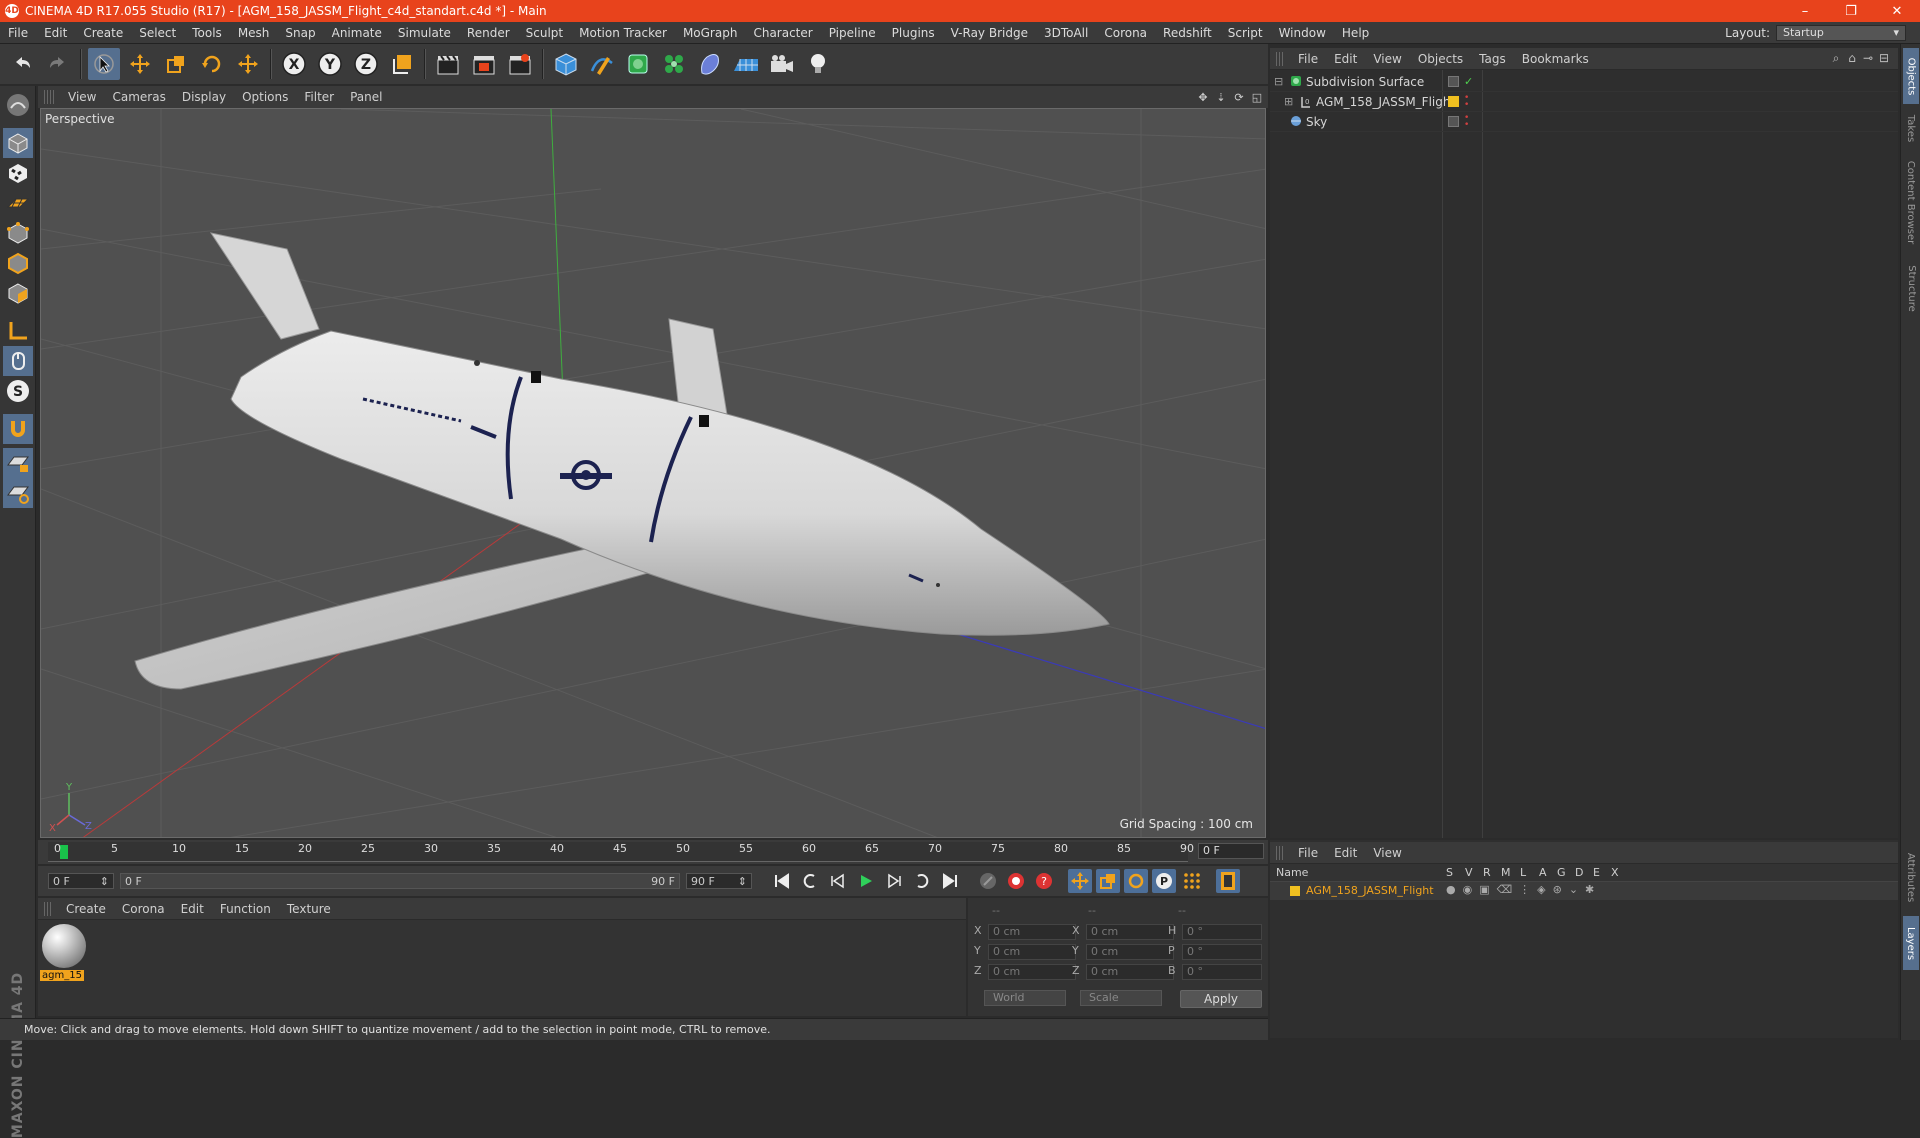  What do you see at coordinates (18, 263) in the screenshot?
I see `edges-mode-button` at bounding box center [18, 263].